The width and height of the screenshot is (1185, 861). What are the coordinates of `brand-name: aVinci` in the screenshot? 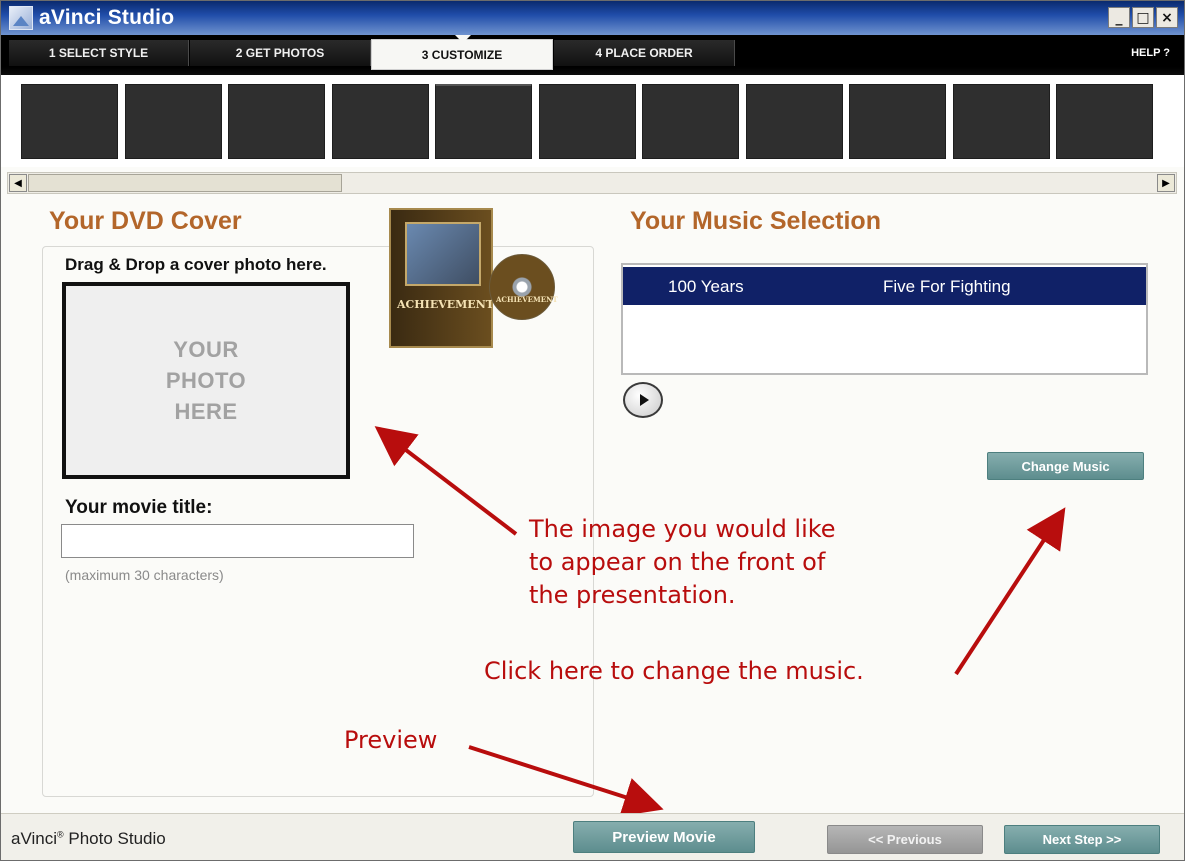 It's located at (34, 838).